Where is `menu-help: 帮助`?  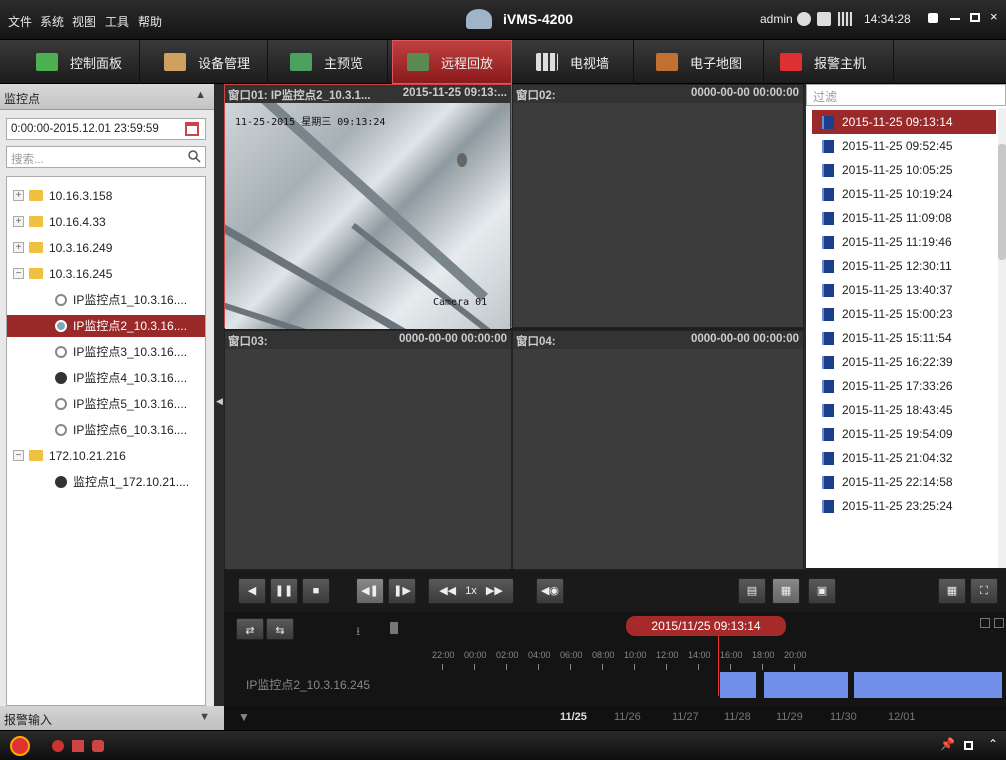
menu-help: 帮助 is located at coordinates (150, 21).